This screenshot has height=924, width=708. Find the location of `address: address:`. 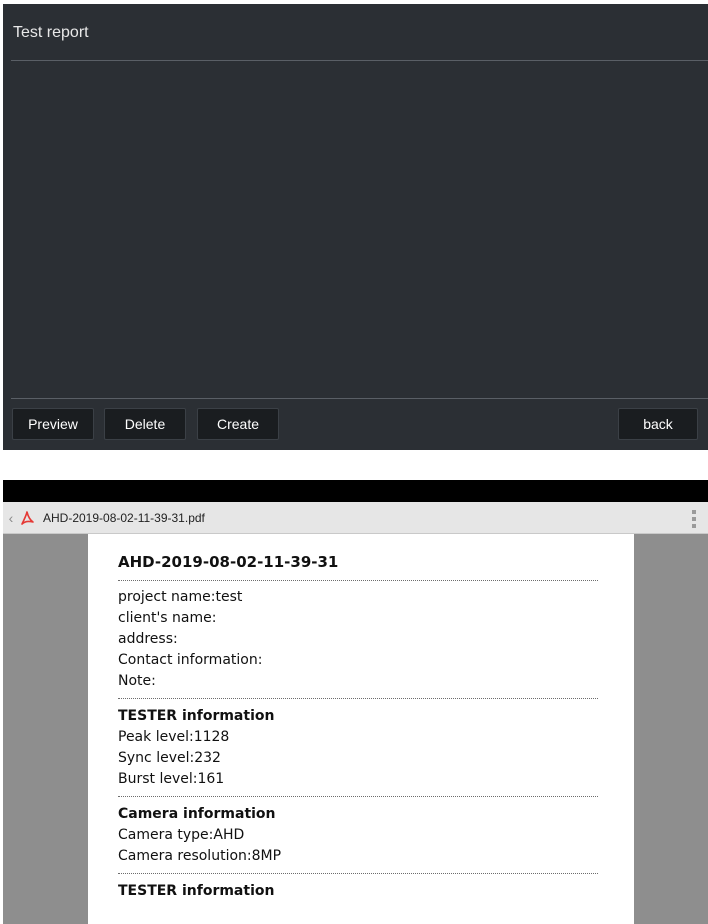

address: address: is located at coordinates (148, 639).